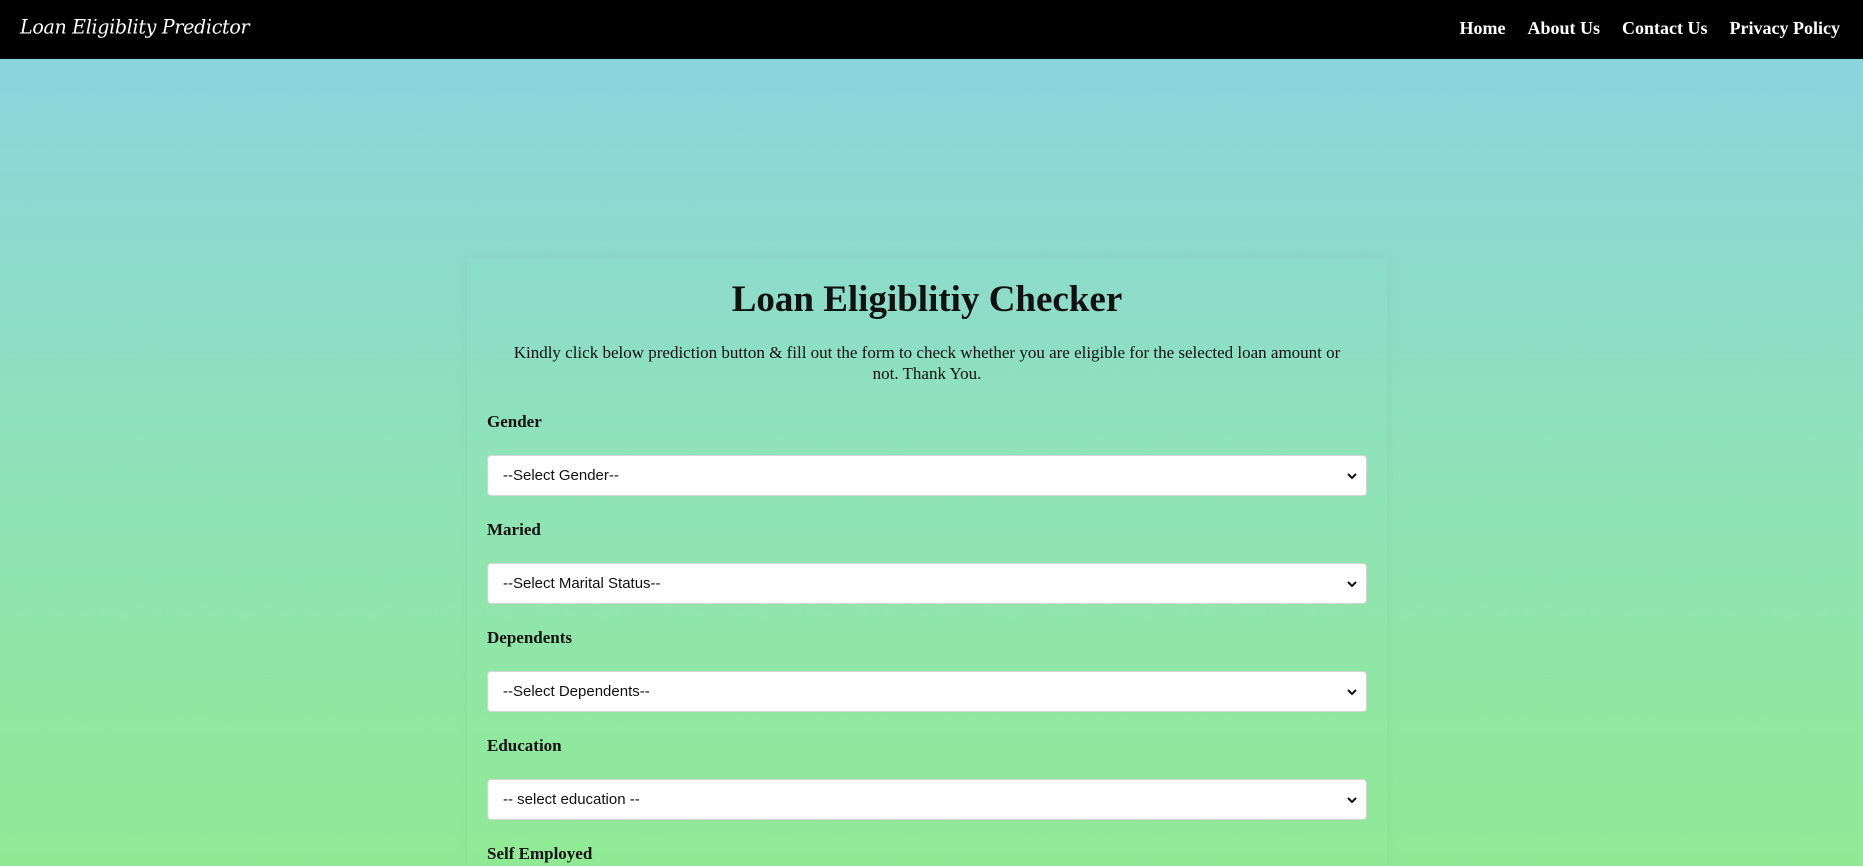 Image resolution: width=1863 pixels, height=866 pixels. I want to click on nav-links: Home About Us Contact Us Privacy Policy, so click(1650, 28).